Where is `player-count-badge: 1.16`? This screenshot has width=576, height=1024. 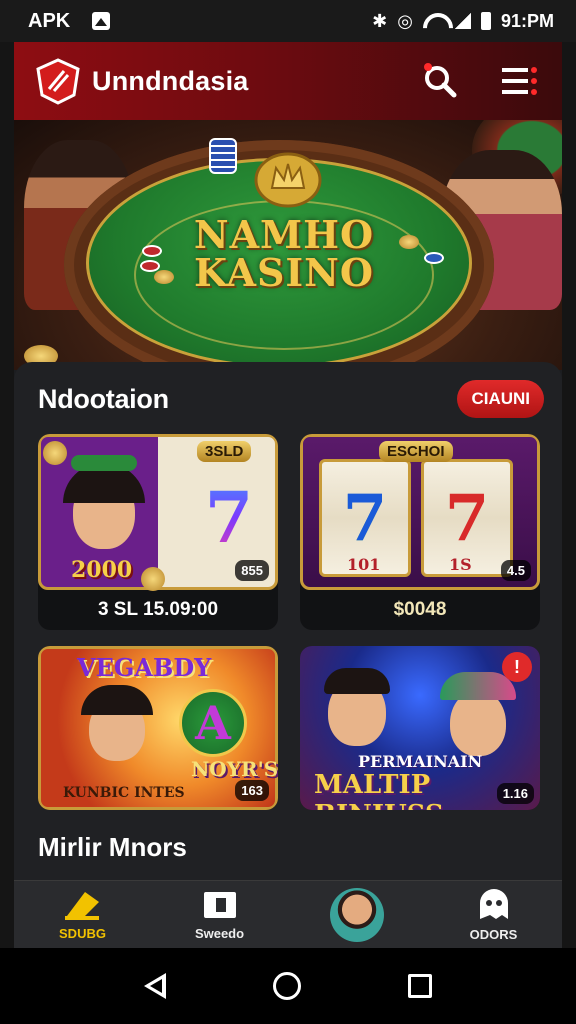
player-count-badge: 1.16 is located at coordinates (515, 793).